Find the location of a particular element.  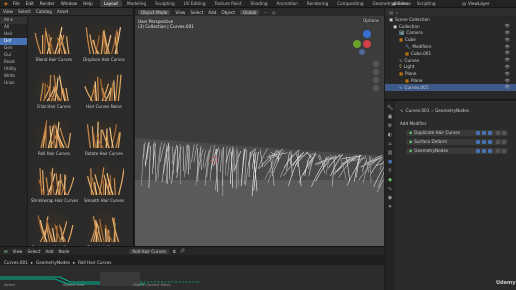

properties-tab-icon: ● is located at coordinates (390, 163).